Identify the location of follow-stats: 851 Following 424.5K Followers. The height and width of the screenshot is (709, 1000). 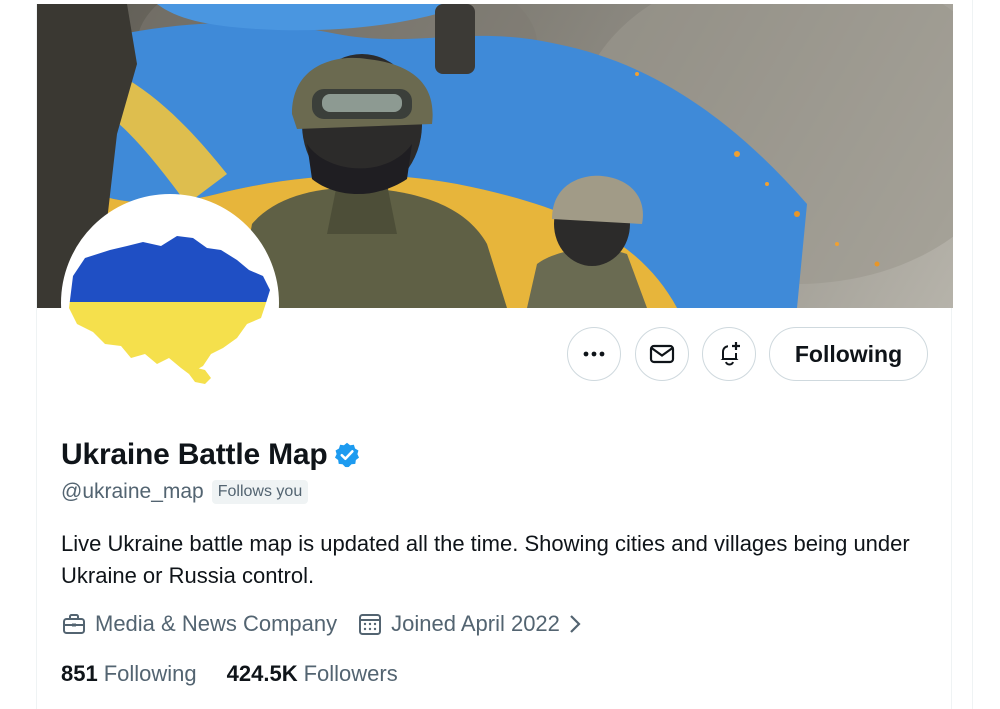
(229, 674).